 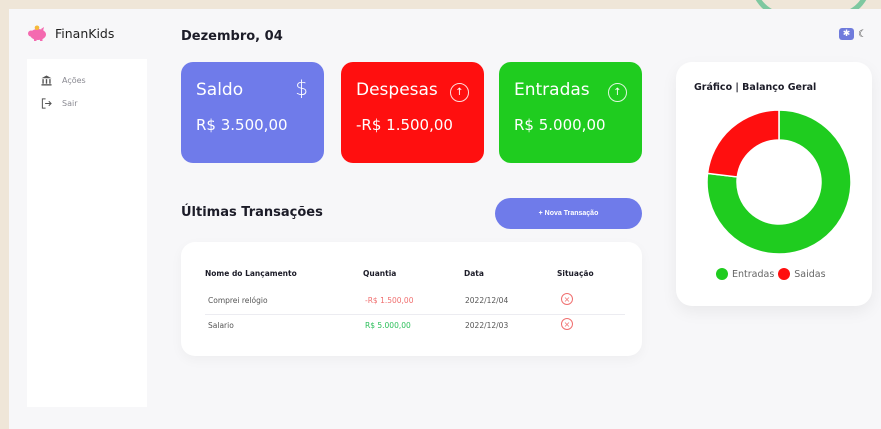 I want to click on transactions-title: Últimas Transações, so click(x=252, y=212).